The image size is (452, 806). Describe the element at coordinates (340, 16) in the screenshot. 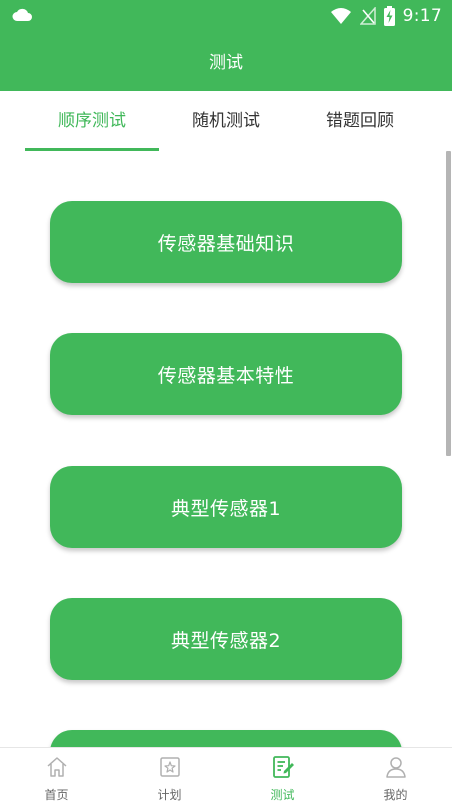

I see `wifi-icon` at that location.